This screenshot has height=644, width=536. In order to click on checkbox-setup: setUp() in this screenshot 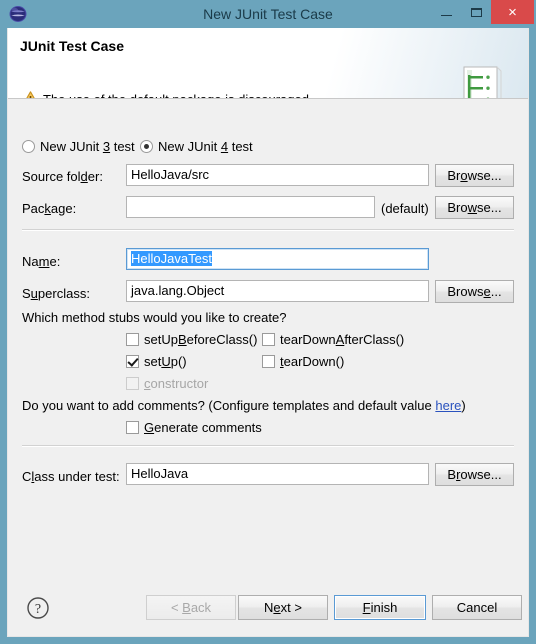, I will do `click(156, 361)`.